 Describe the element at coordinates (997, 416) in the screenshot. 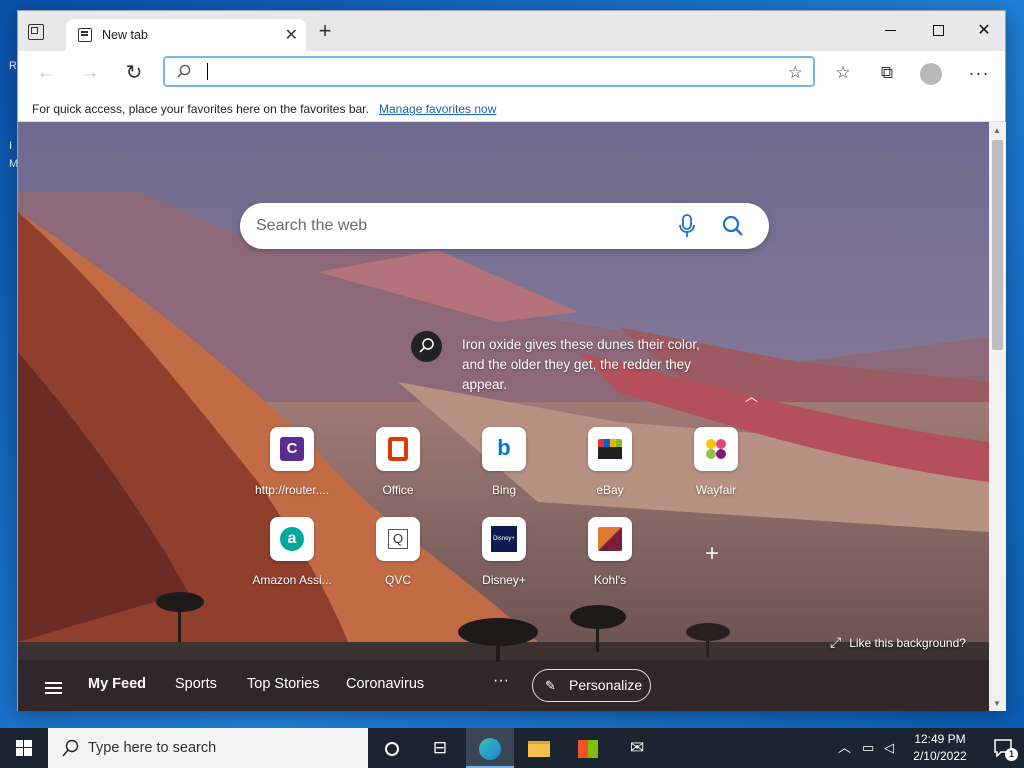

I see `page-scrollbar: ▲ ▼` at that location.